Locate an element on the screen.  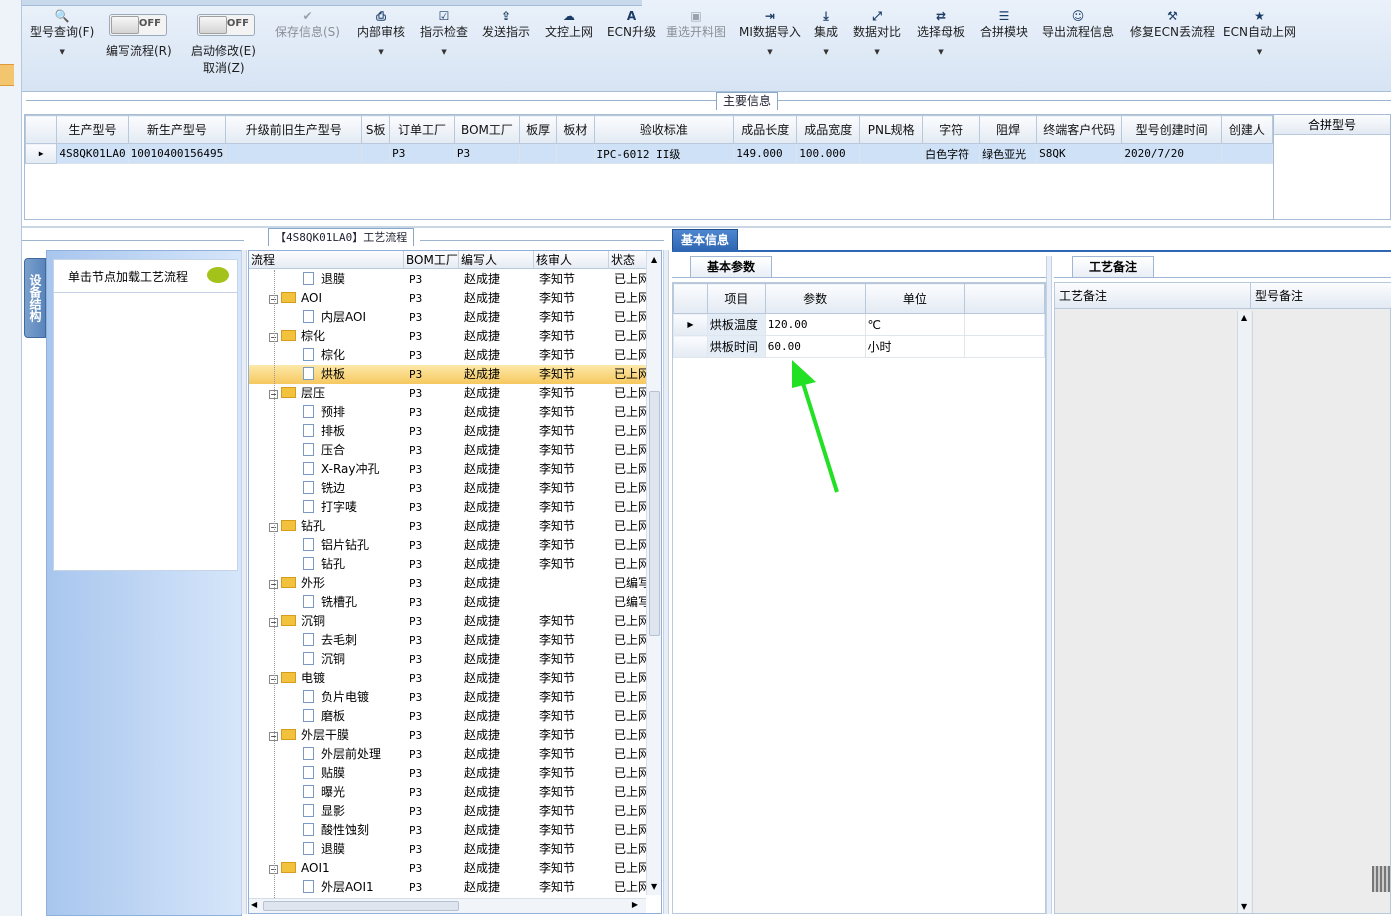
flow-hscroll-thumb is located at coordinates (361, 906).